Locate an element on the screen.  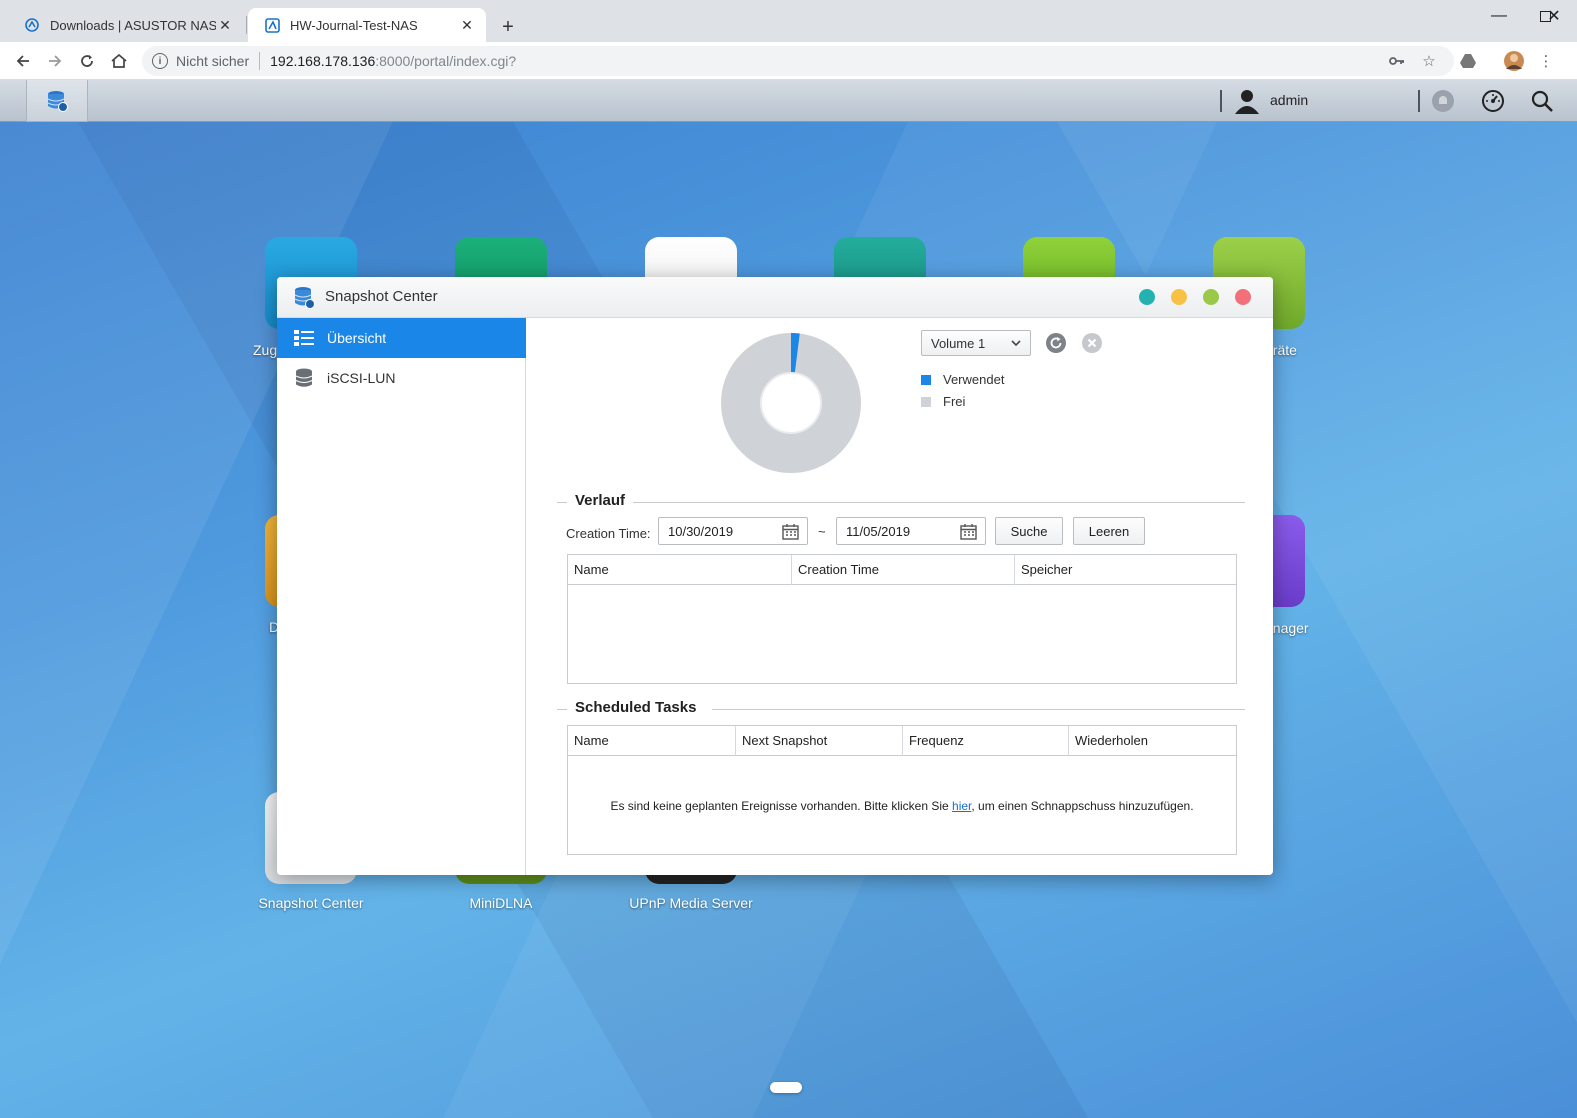
column-header-repeat: Wiederholen is located at coordinates (1152, 741).